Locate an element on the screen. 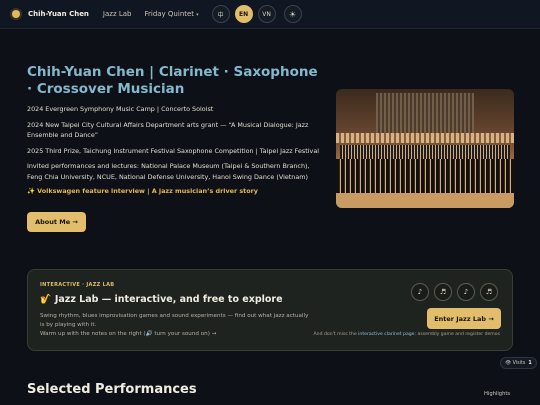 The image size is (540, 405). chevron-down-icon: ▾ is located at coordinates (197, 15).